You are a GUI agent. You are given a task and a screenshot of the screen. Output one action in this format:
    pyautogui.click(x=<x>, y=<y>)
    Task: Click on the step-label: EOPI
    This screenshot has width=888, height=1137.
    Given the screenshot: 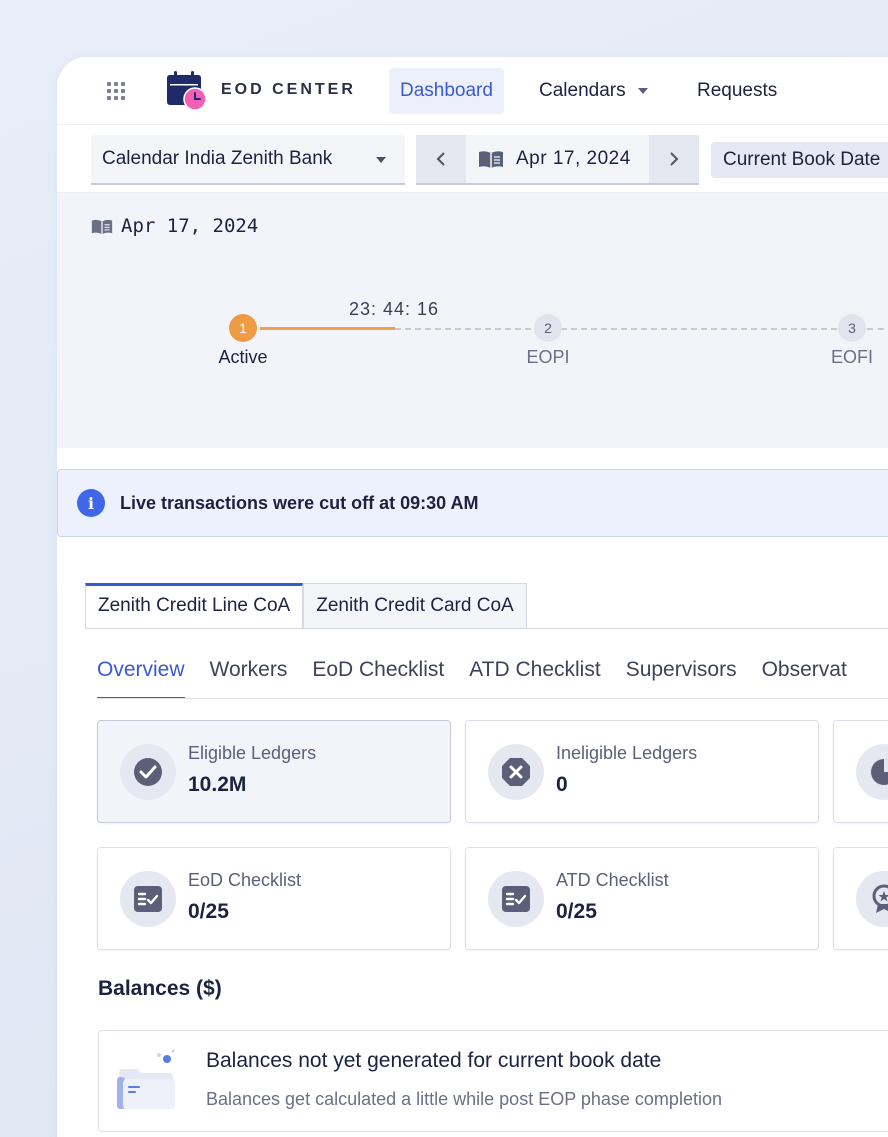 What is the action you would take?
    pyautogui.click(x=548, y=357)
    